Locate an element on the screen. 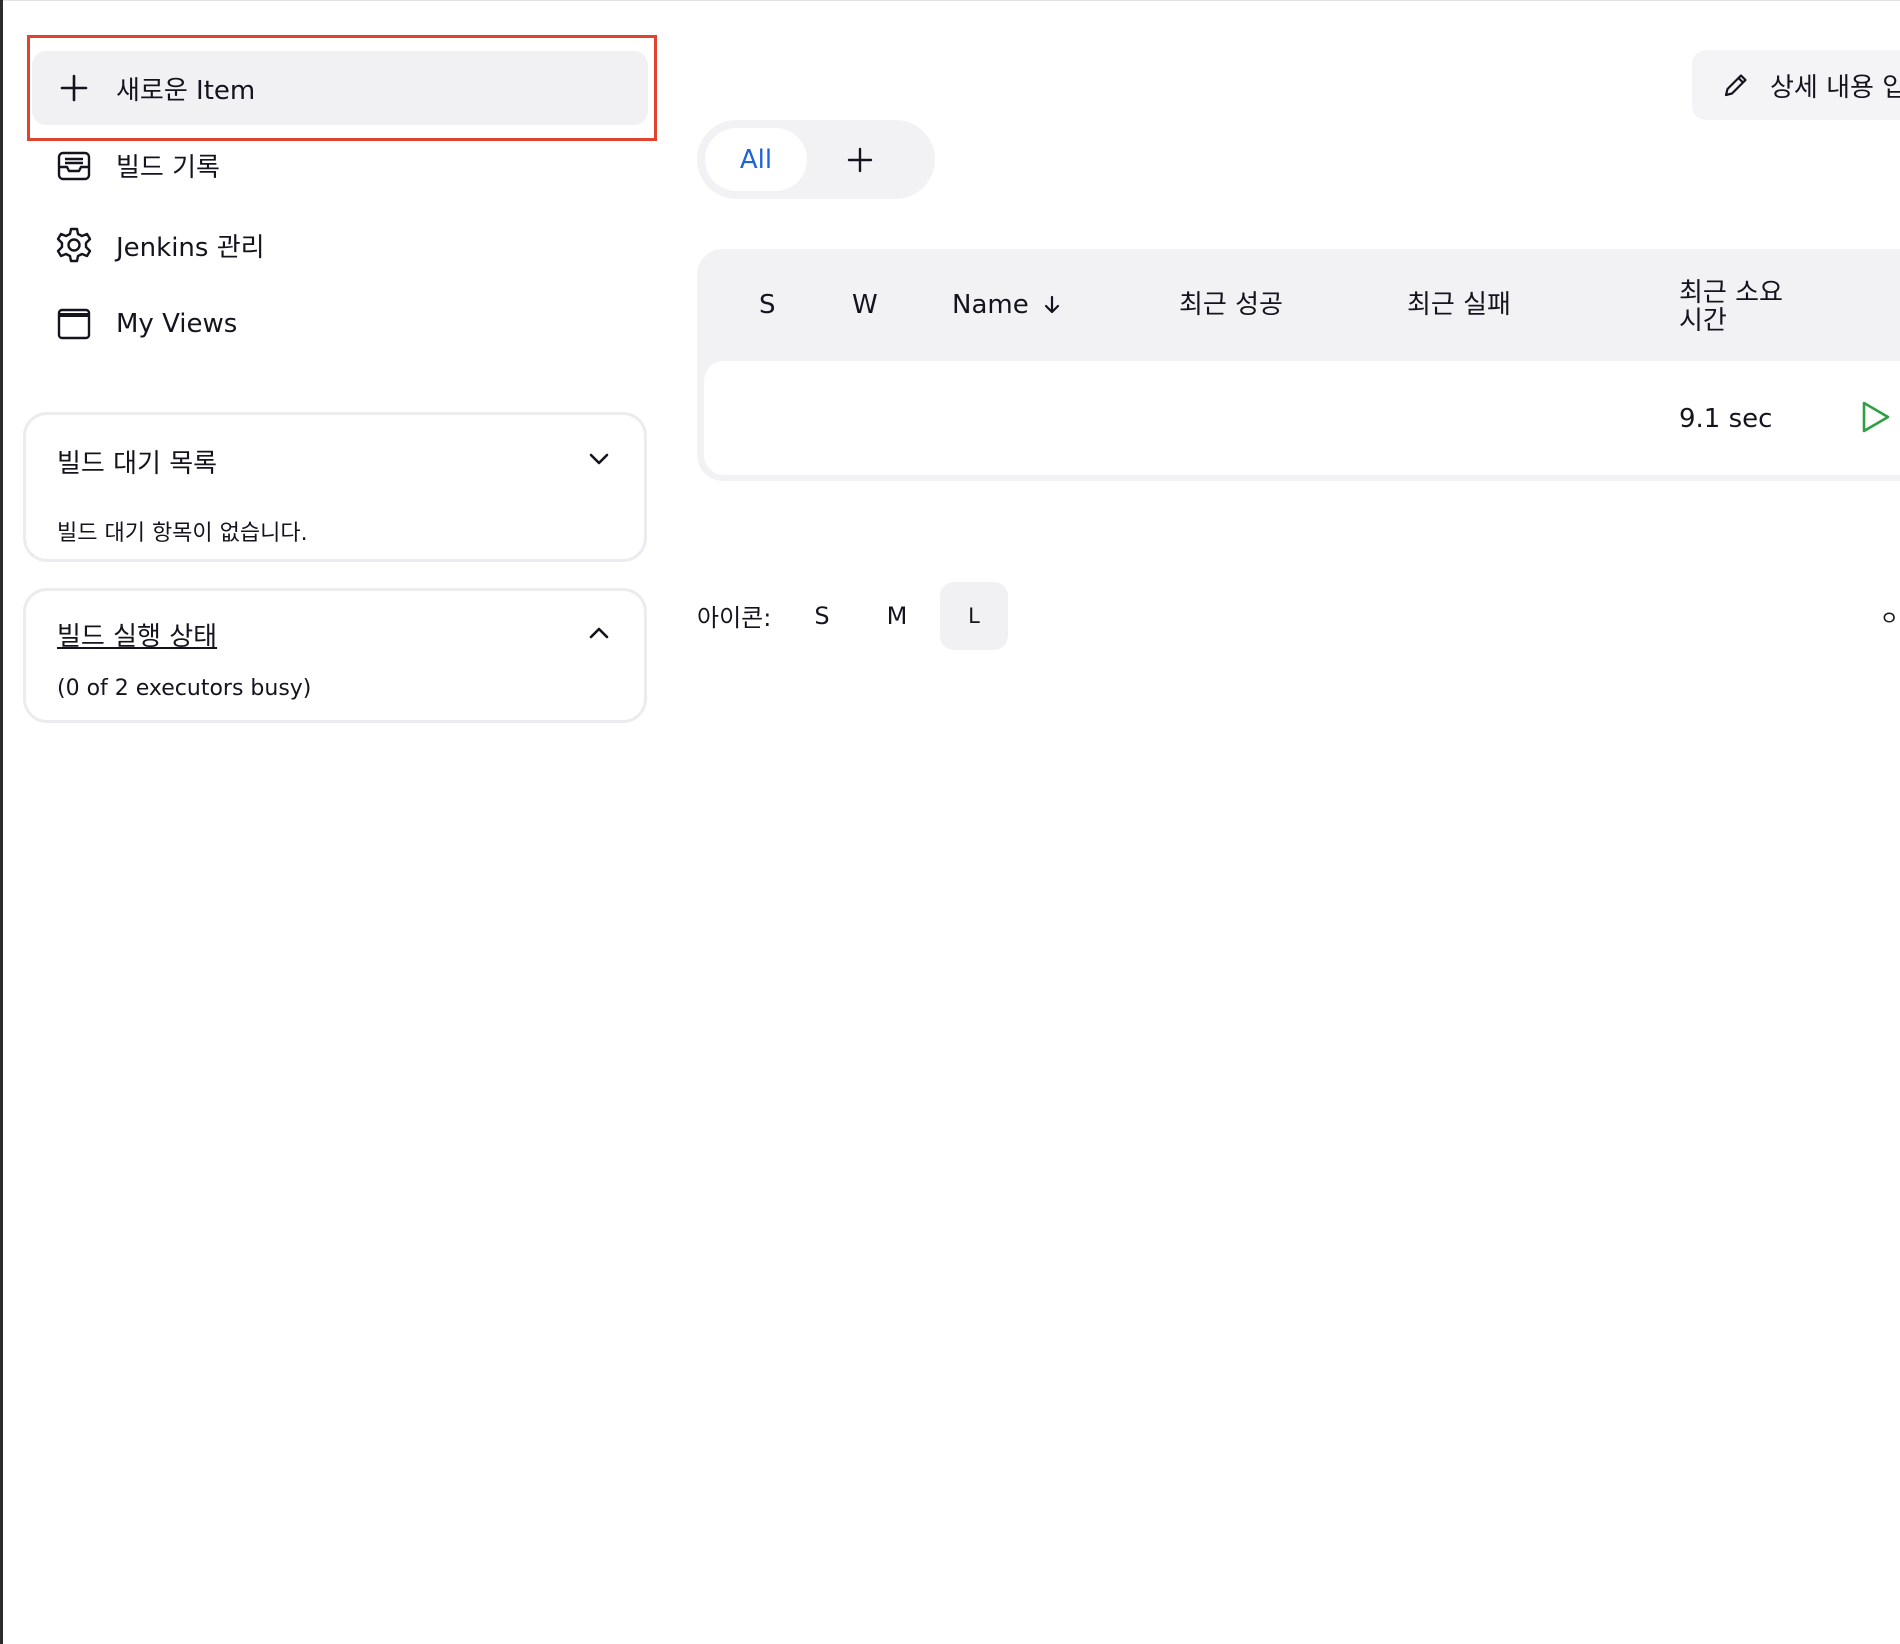  build-queue-panel: 빌드 대기 목록 빌드 대기 항목이 없습니다. is located at coordinates (335, 487).